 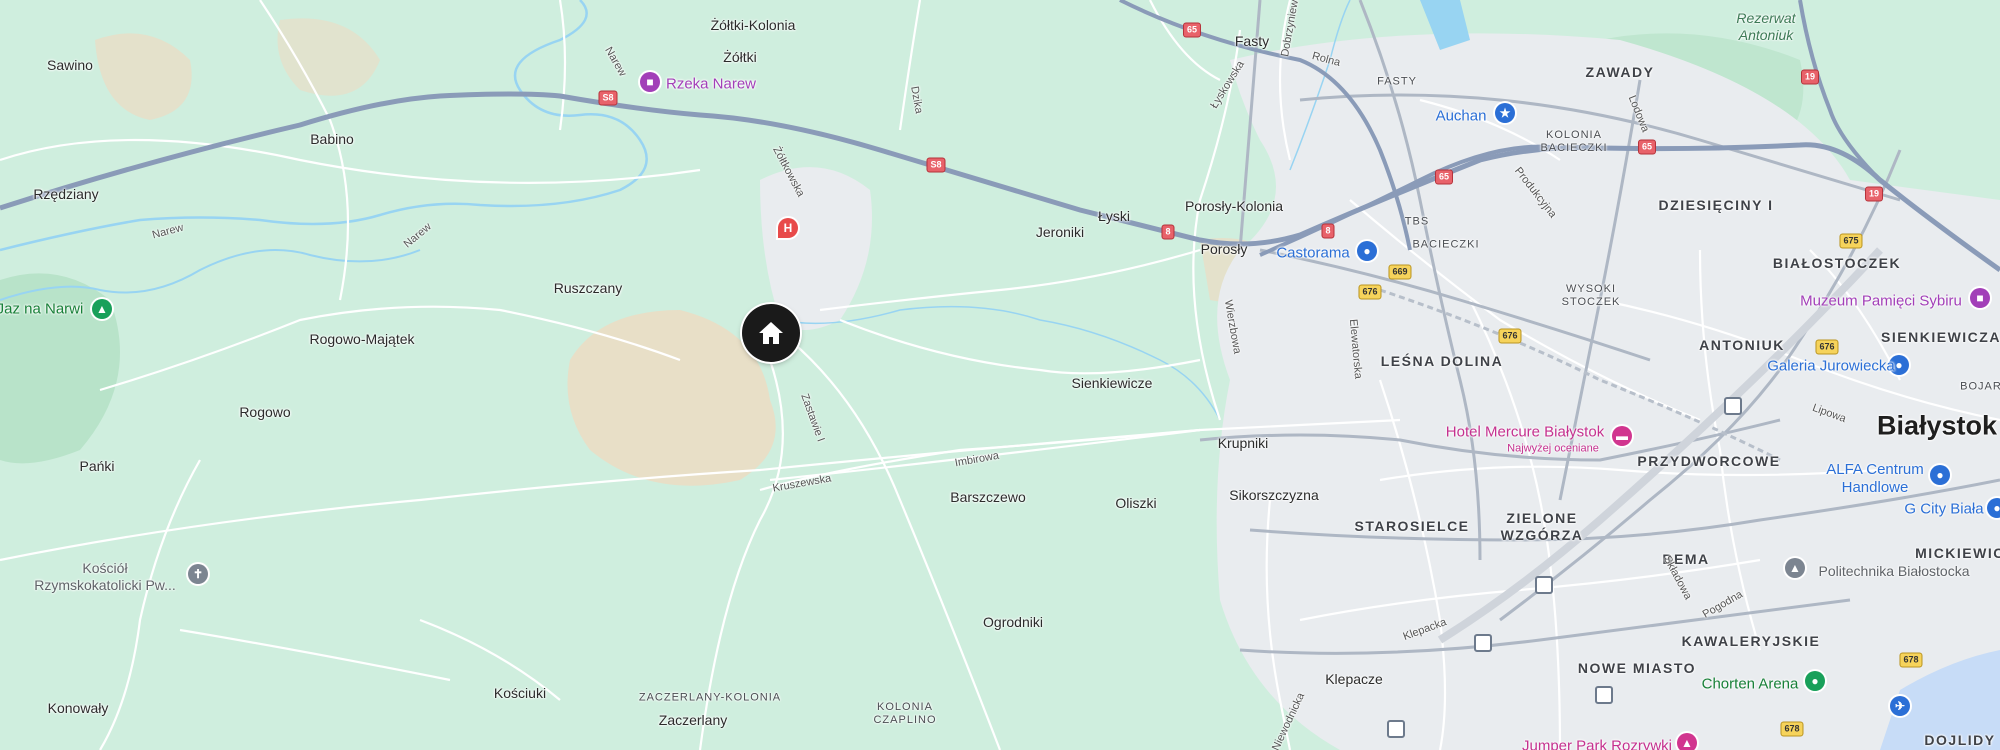 I want to click on poi-politechnika: Politechnika Białostocka, so click(x=1894, y=571).